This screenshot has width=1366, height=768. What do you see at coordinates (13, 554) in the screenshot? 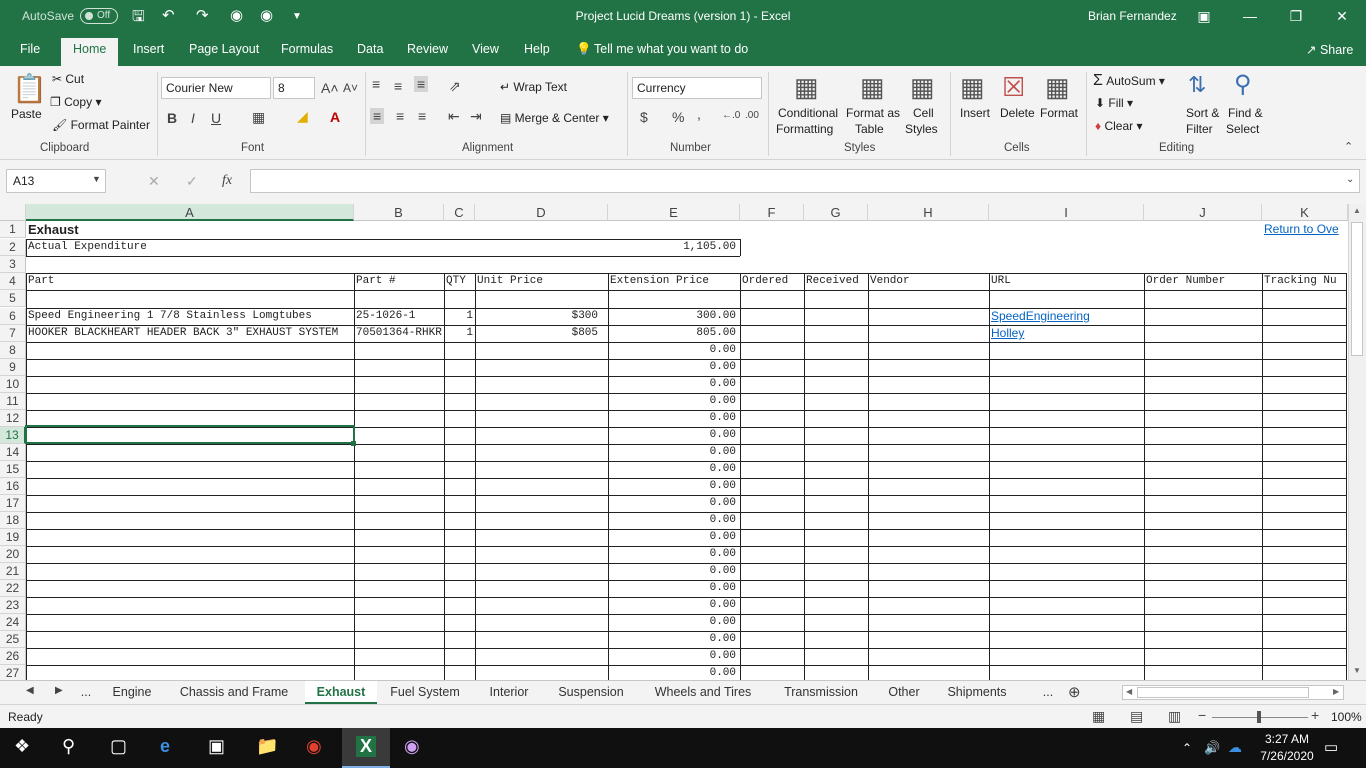
I see `row-header: 20` at bounding box center [13, 554].